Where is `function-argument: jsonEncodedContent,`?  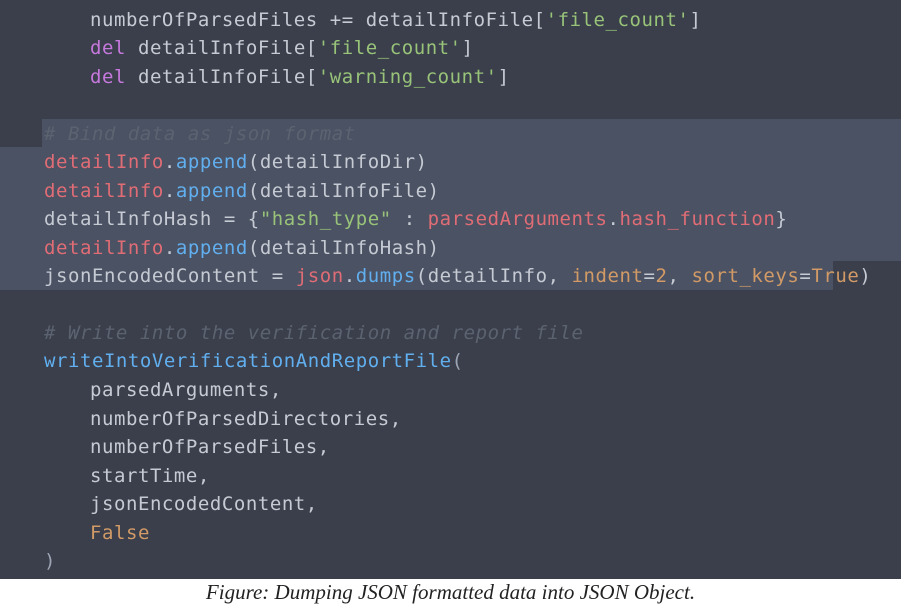
function-argument: jsonEncodedContent, is located at coordinates (204, 504).